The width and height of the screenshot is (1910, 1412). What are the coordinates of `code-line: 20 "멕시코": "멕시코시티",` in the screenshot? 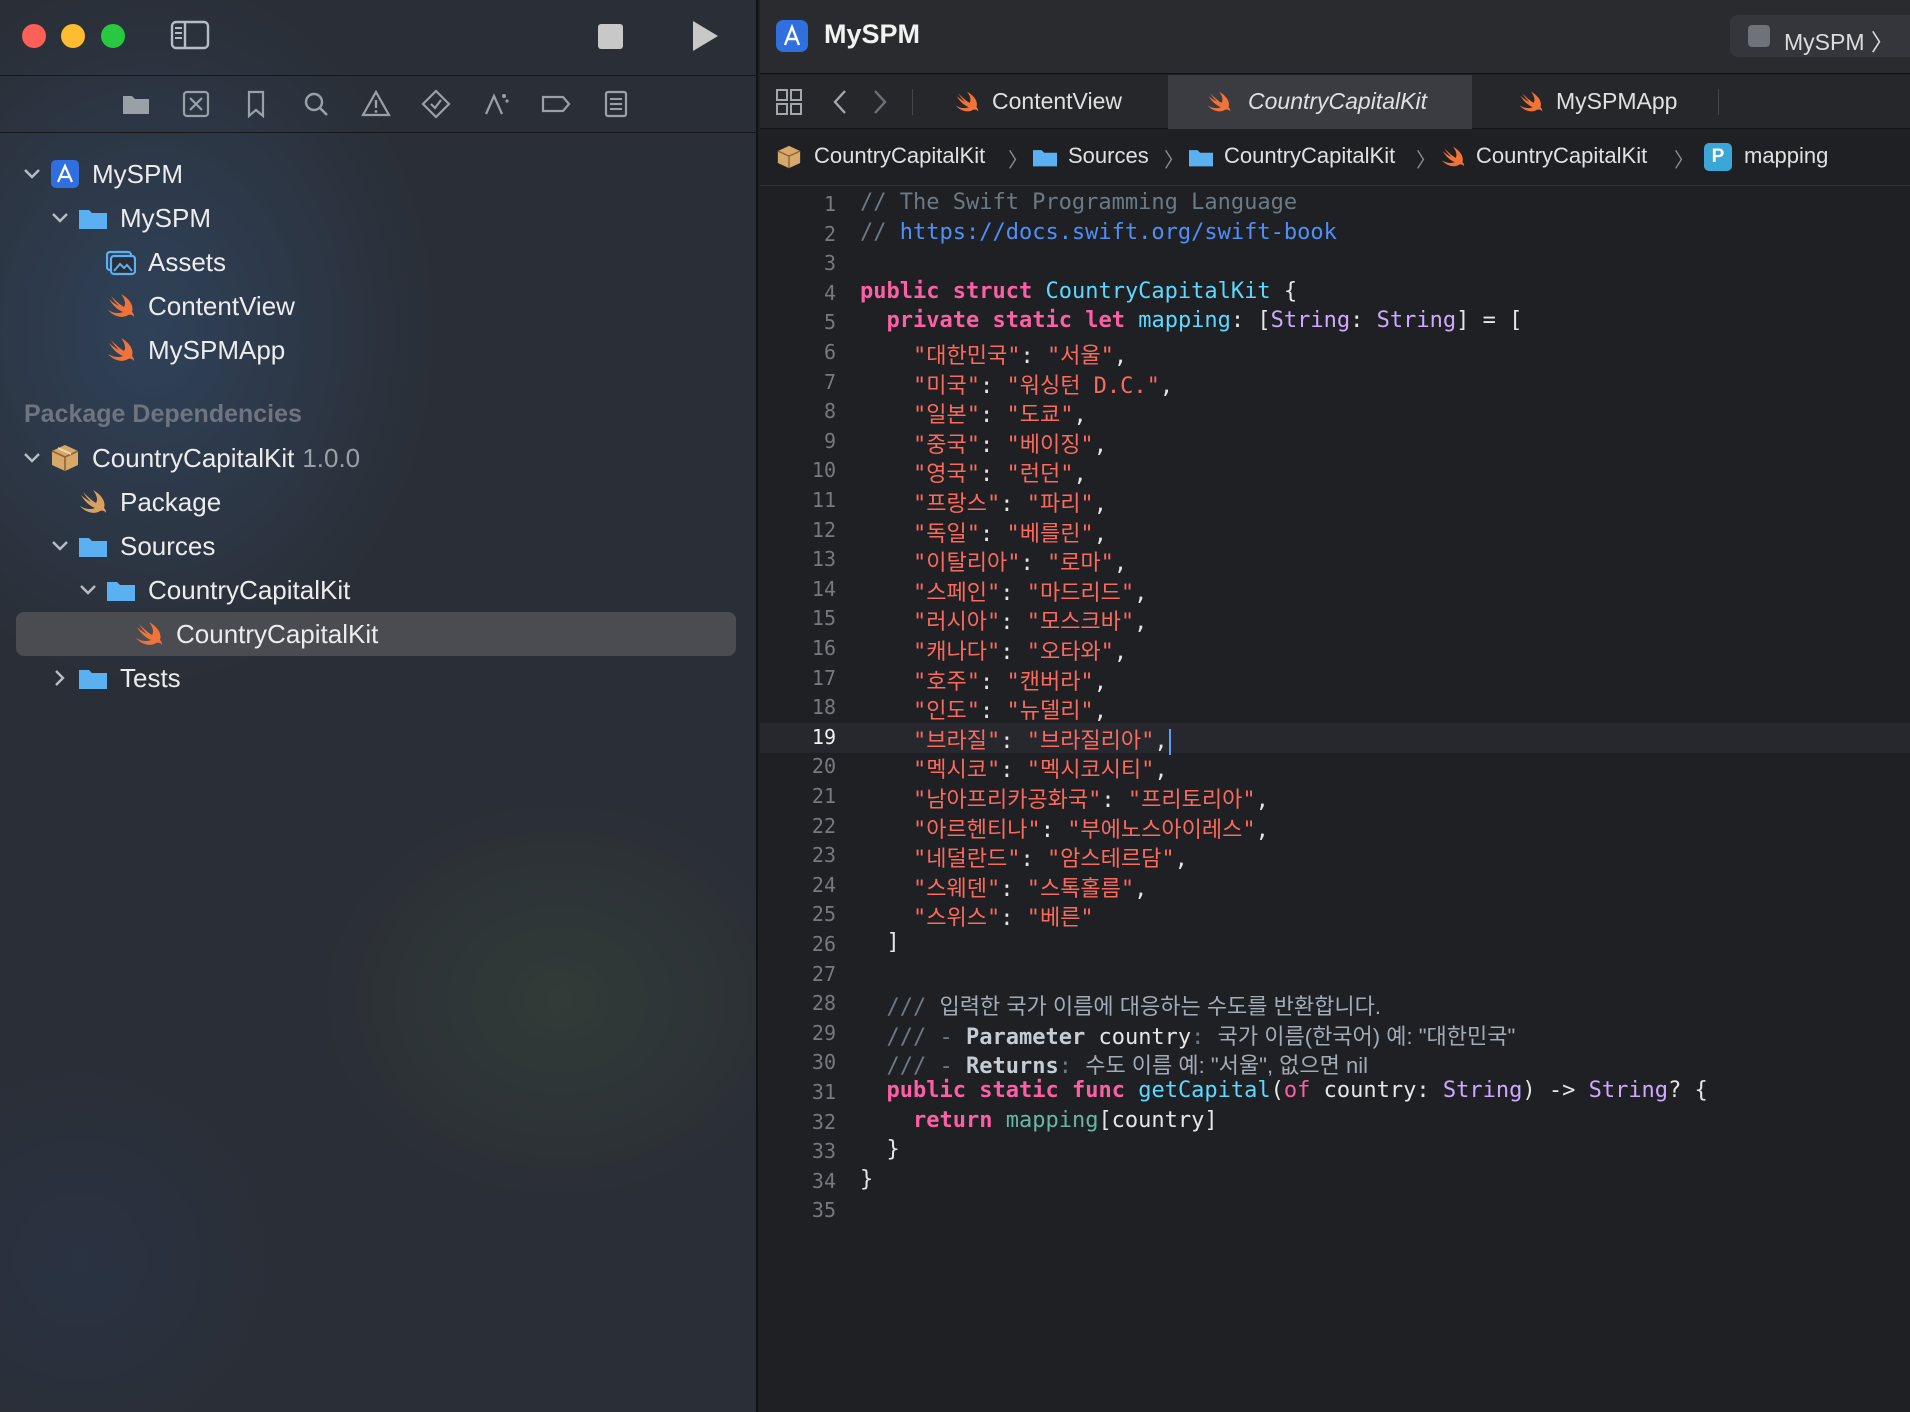 It's located at (1335, 768).